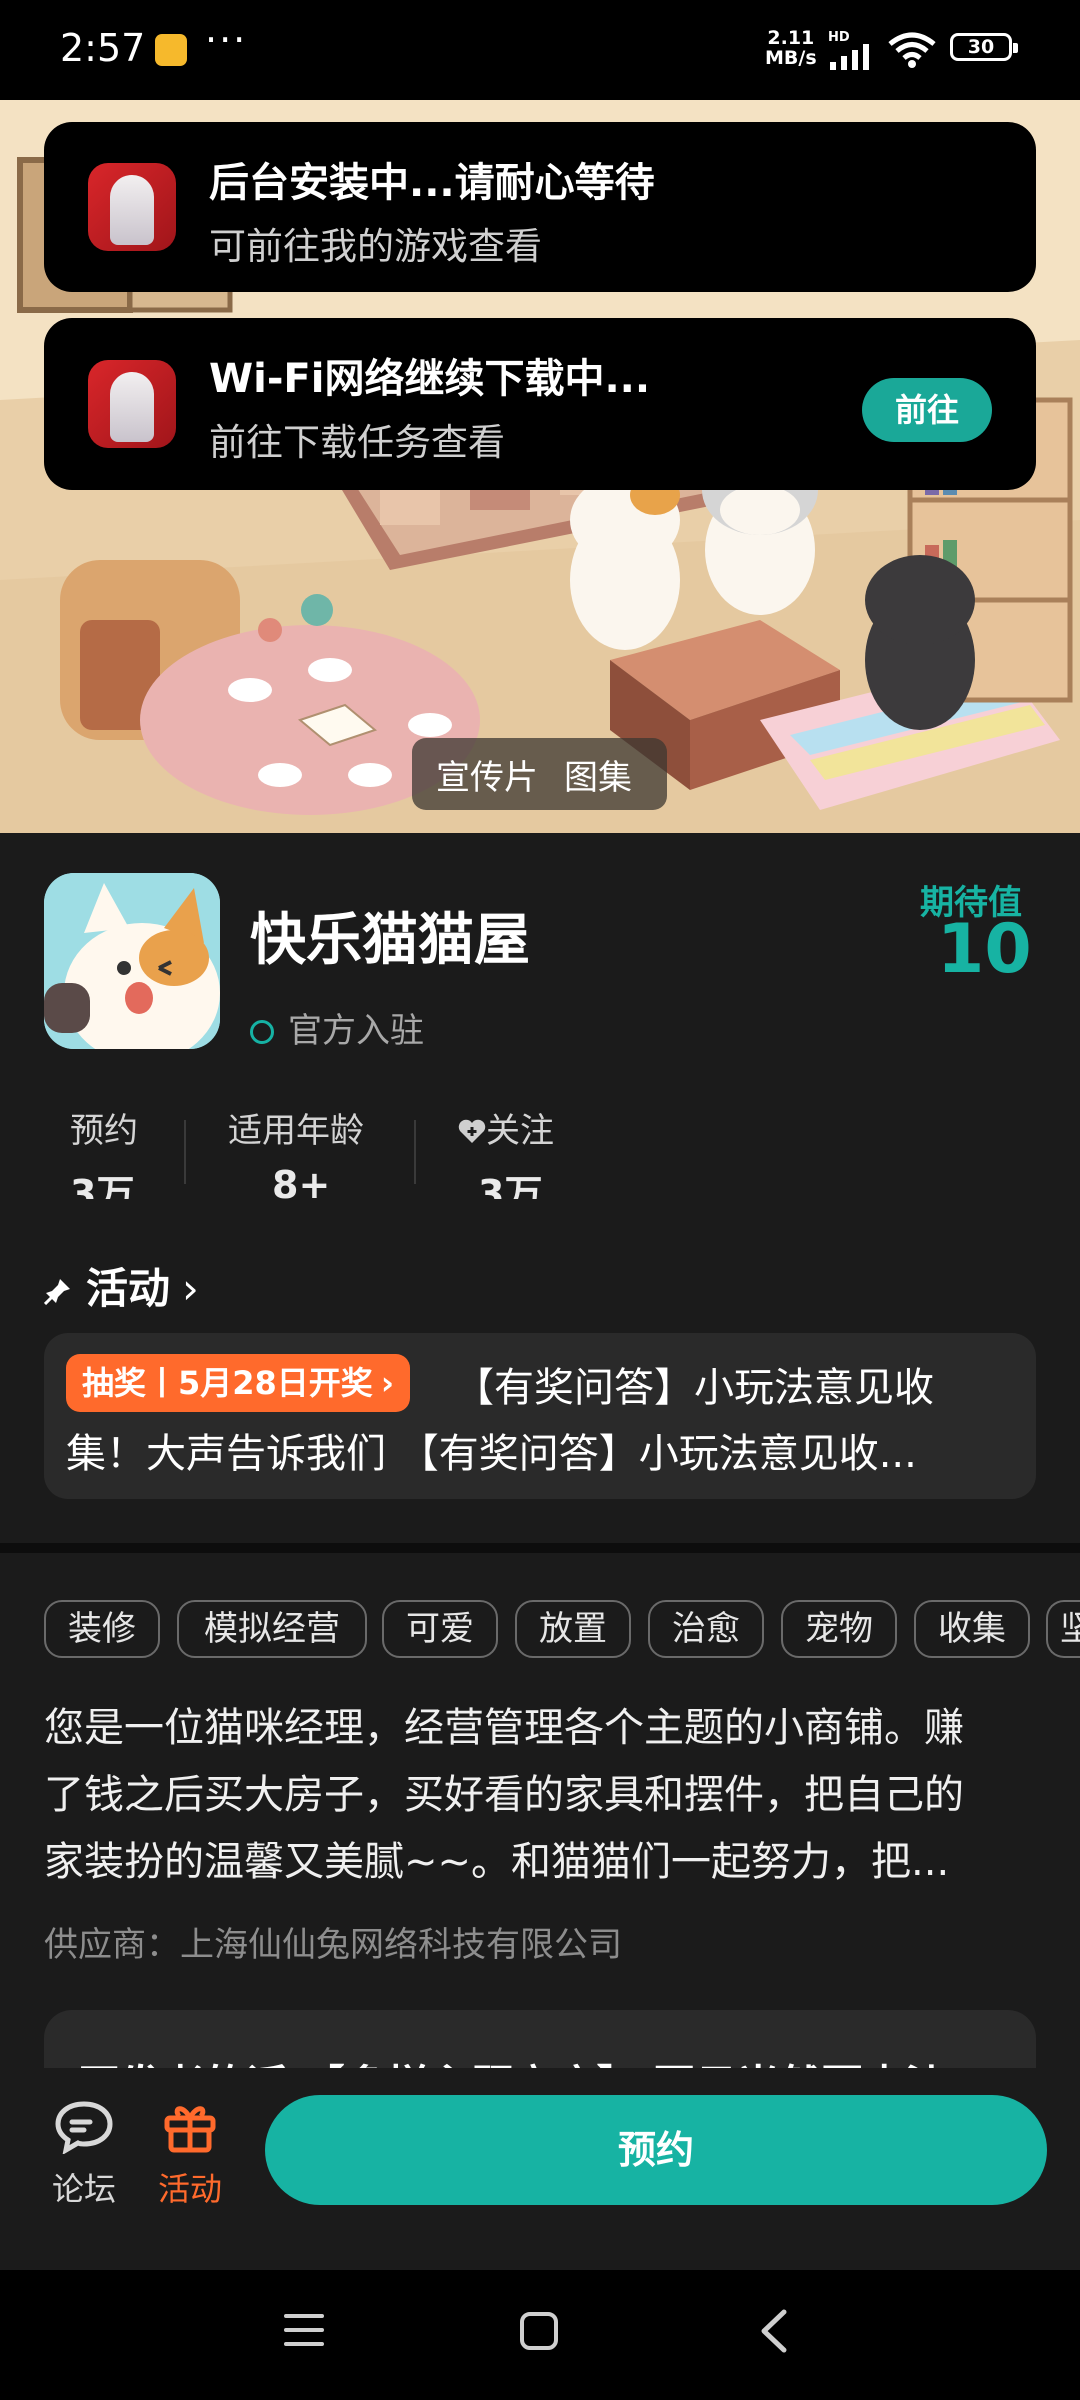 This screenshot has width=1080, height=2400. I want to click on section-divider, so click(540, 1548).